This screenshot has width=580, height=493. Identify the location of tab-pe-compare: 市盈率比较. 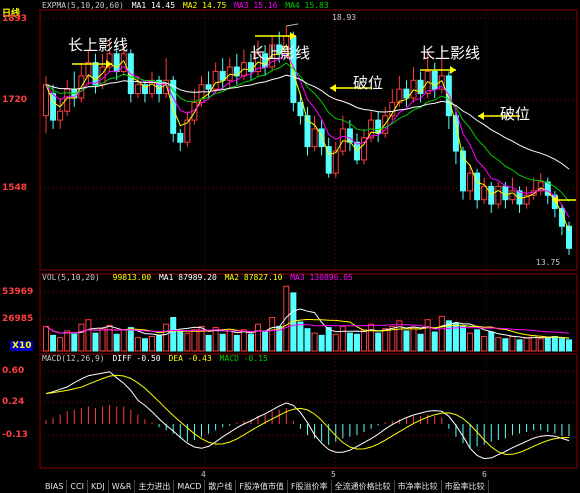
(465, 486).